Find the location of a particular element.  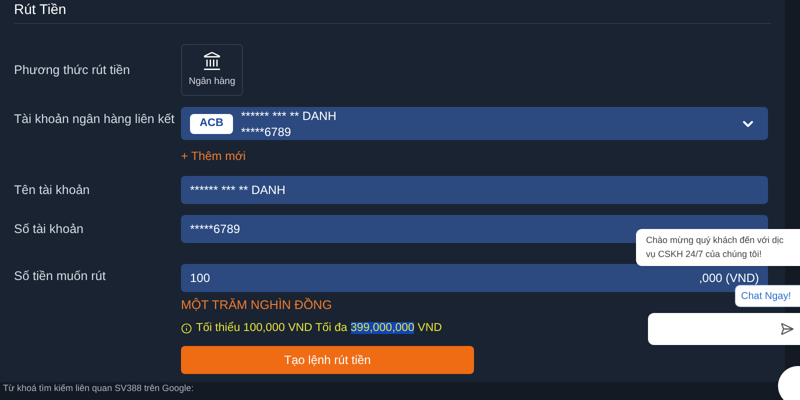

account-number-text: *****6789 is located at coordinates (266, 132).